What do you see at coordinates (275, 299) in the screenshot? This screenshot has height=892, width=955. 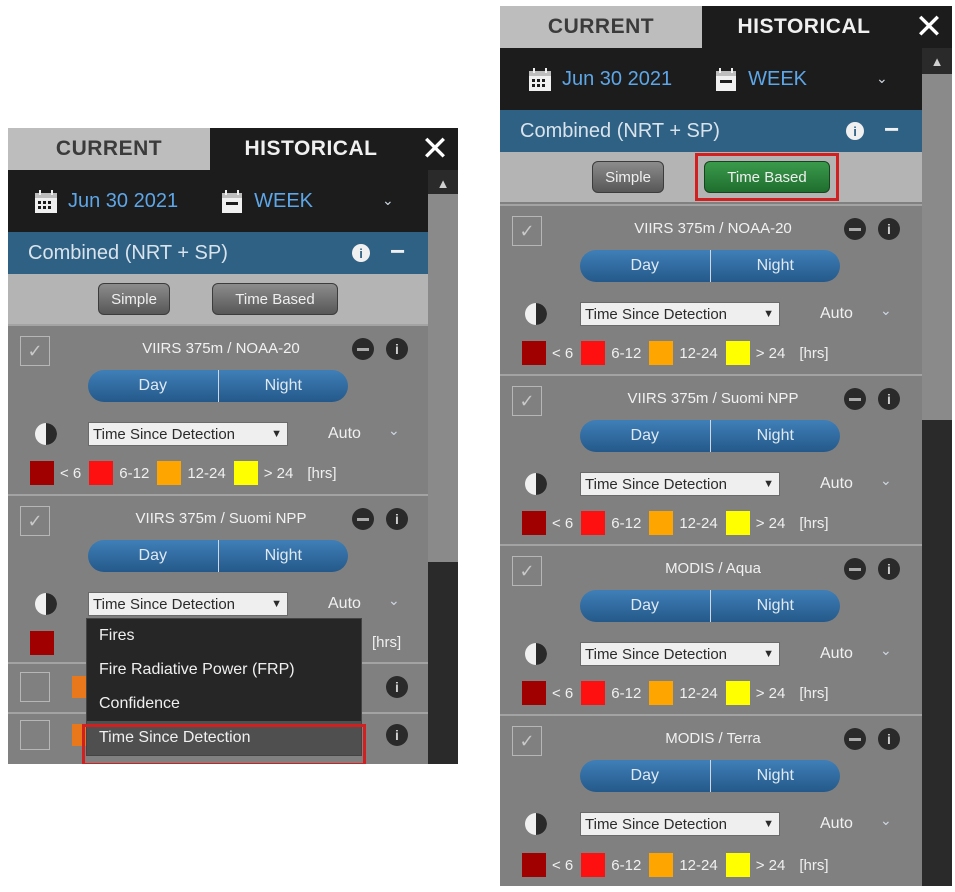 I see `time-based-button: Time Based` at bounding box center [275, 299].